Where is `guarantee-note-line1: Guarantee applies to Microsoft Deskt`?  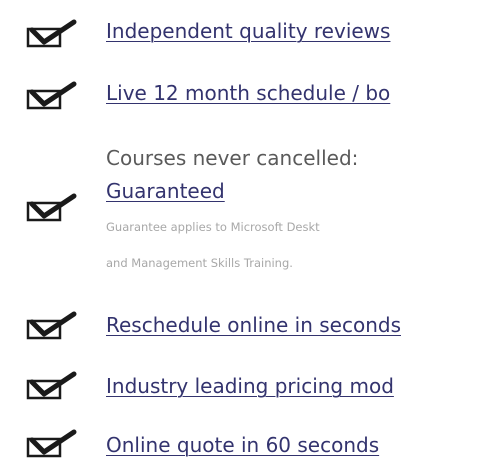 guarantee-note-line1: Guarantee applies to Microsoft Deskt is located at coordinates (213, 227).